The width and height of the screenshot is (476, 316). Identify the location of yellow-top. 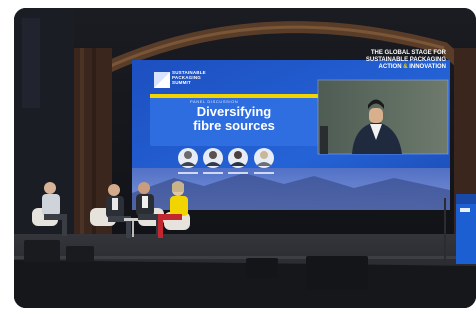
(179, 206).